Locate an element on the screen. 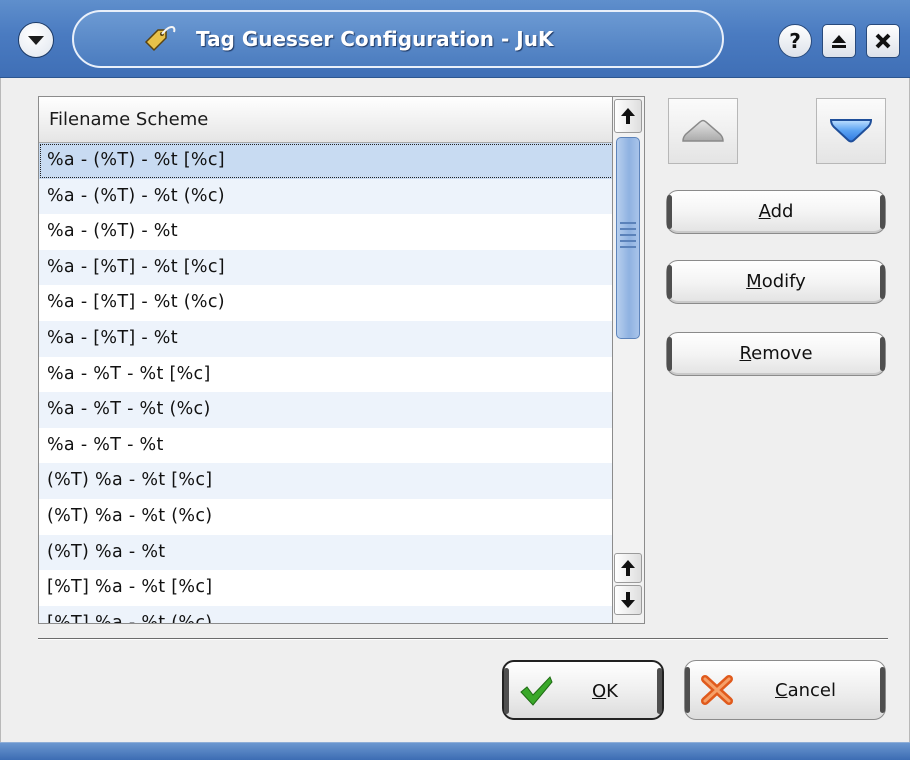  move-up-button is located at coordinates (703, 131).